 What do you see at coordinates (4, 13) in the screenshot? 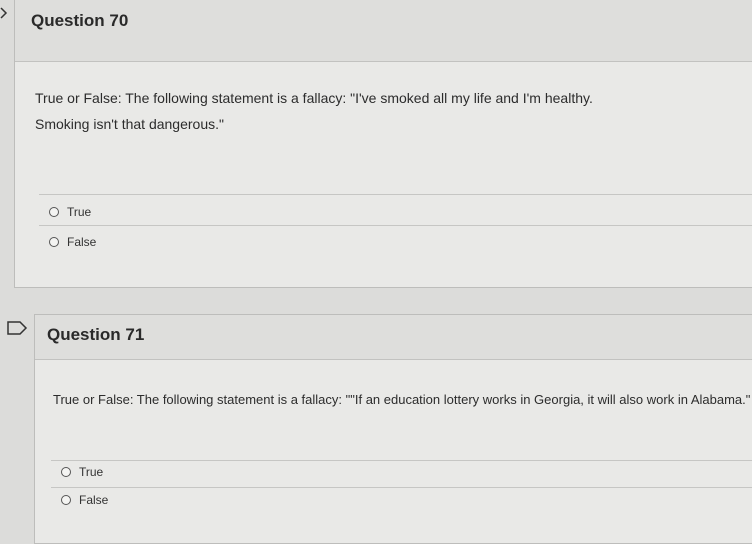
I see `question-flag-icon` at bounding box center [4, 13].